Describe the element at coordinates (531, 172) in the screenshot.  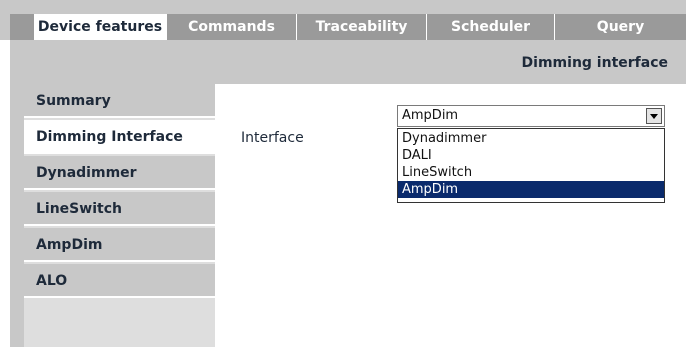
I see `option-lineswitch: LineSwitch` at that location.